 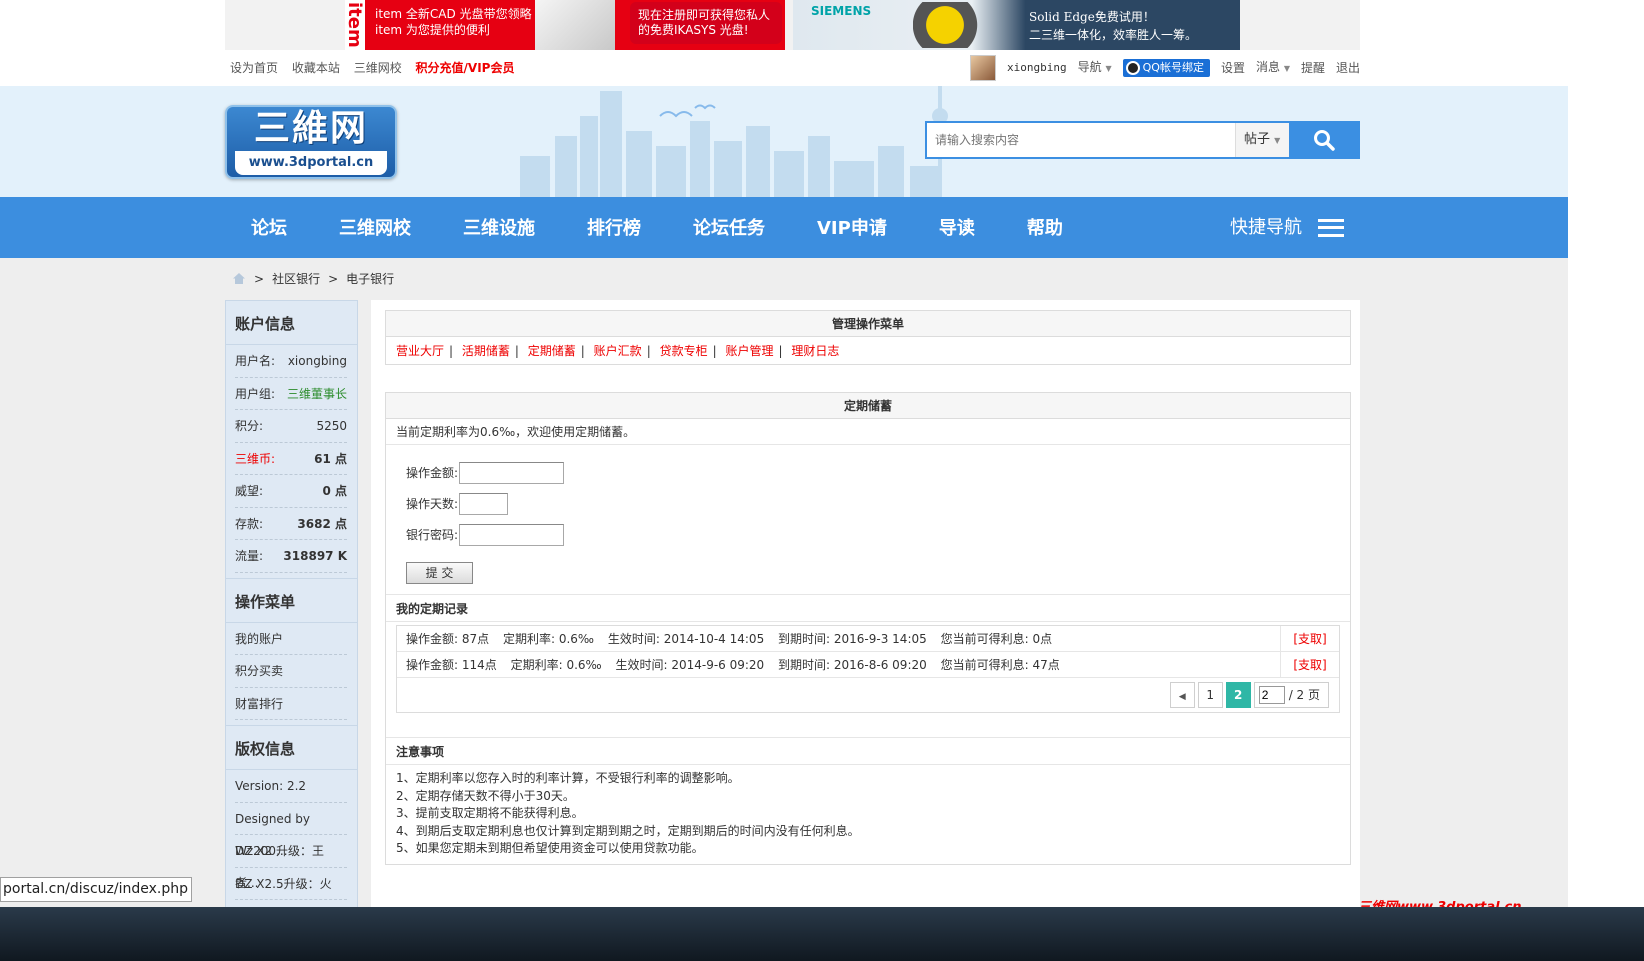 What do you see at coordinates (868, 514) in the screenshot?
I see `fixed-savings-form: 操作金额: 操作天数: 银行密码: 提 交` at bounding box center [868, 514].